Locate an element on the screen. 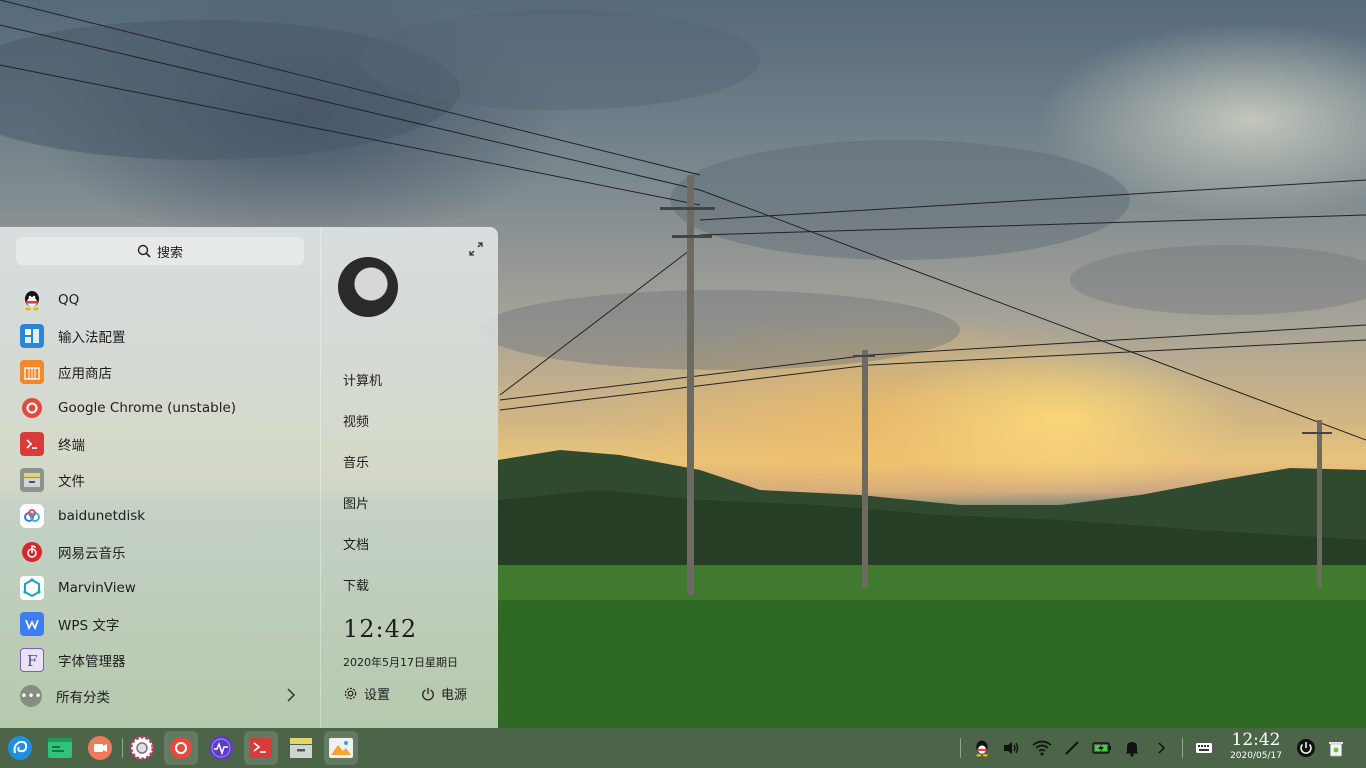  fullscreen-icon is located at coordinates (476, 249).